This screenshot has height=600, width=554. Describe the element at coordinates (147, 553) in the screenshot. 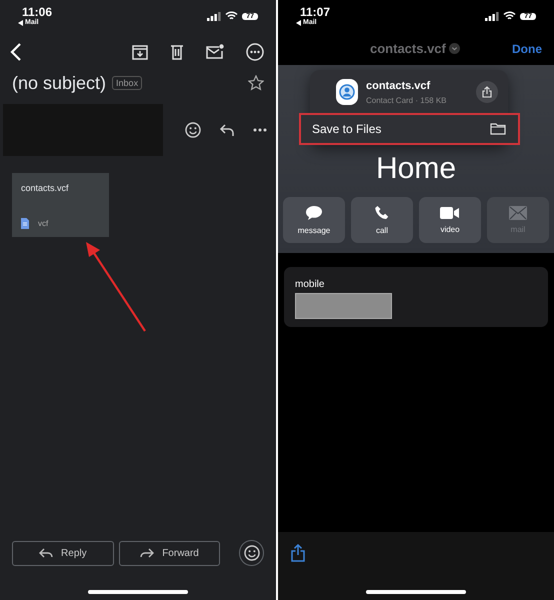

I see `forward-arrow-icon` at that location.